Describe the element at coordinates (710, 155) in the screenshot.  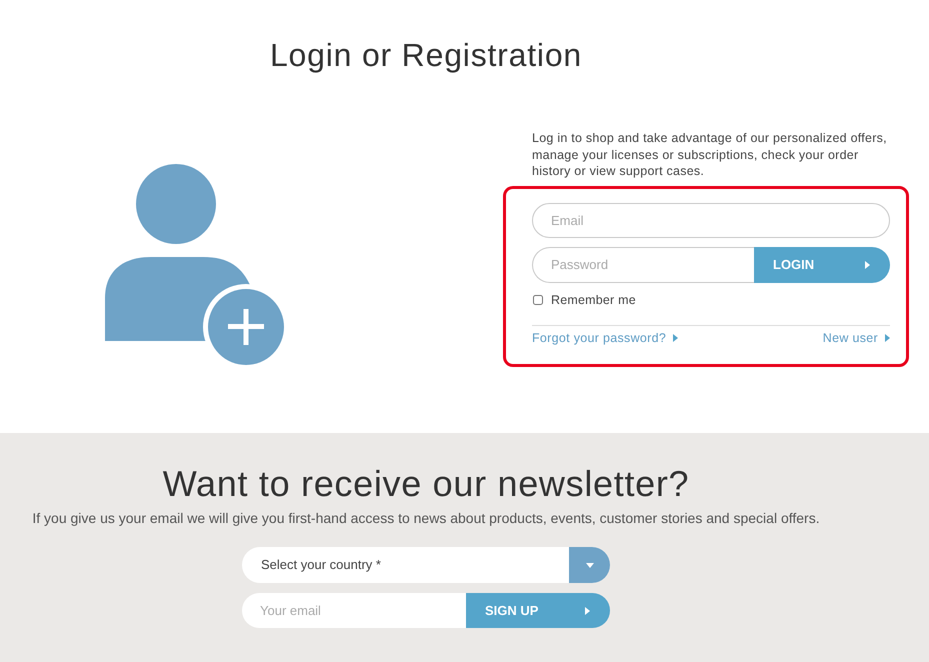
I see `intro-text: Log in to shop and take advantage of our personalized offers, manage your licenses or subscriptions, check your order history or view support cases.` at that location.